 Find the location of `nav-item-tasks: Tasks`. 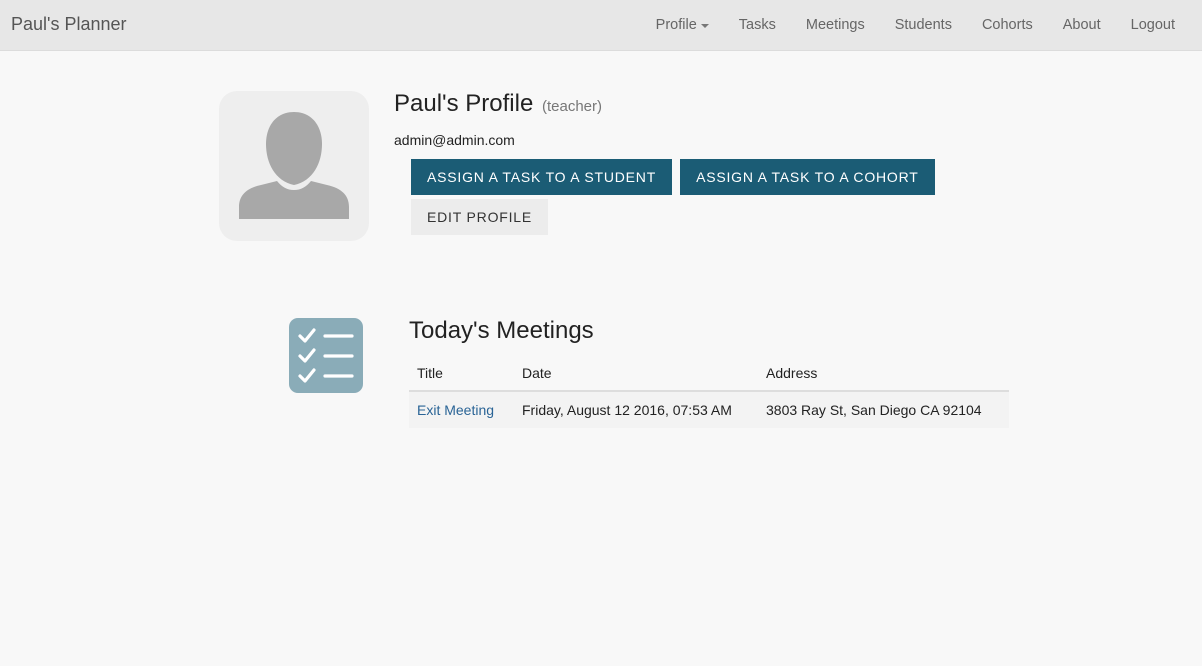

nav-item-tasks: Tasks is located at coordinates (757, 25).